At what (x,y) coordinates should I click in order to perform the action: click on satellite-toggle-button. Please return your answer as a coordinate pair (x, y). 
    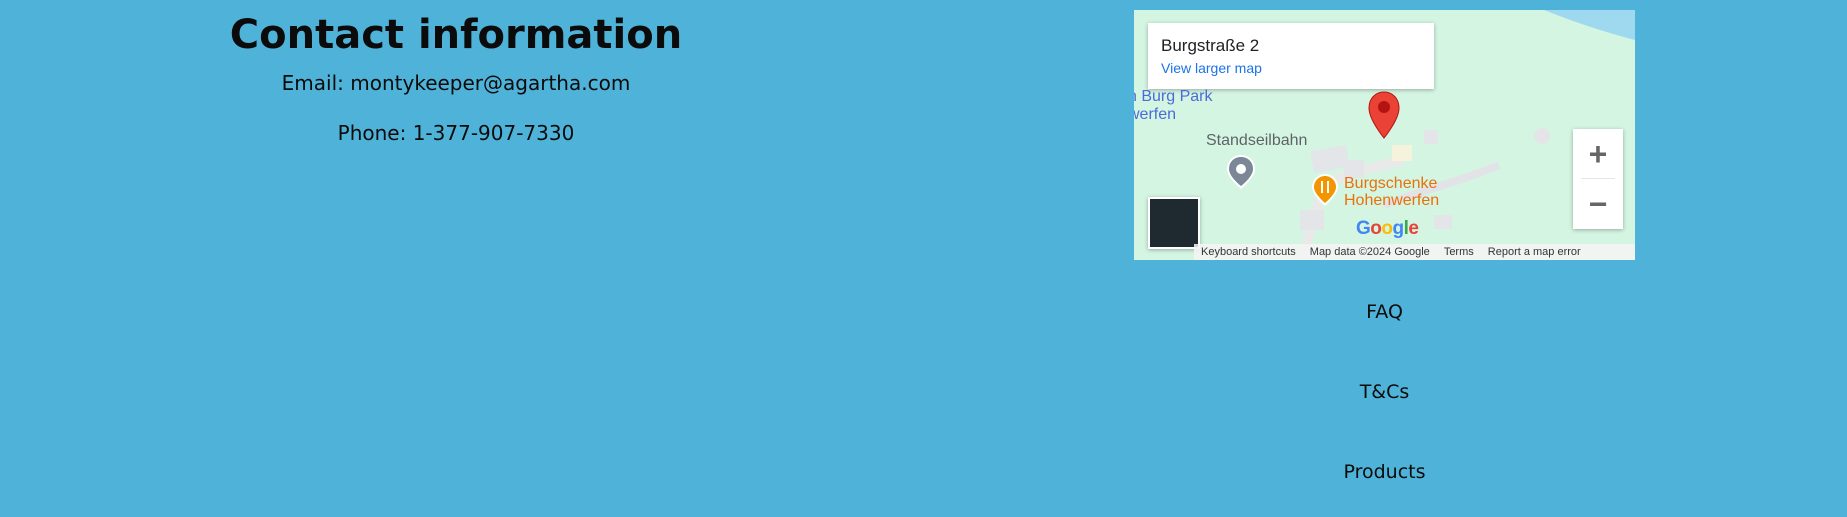
    Looking at the image, I should click on (1174, 223).